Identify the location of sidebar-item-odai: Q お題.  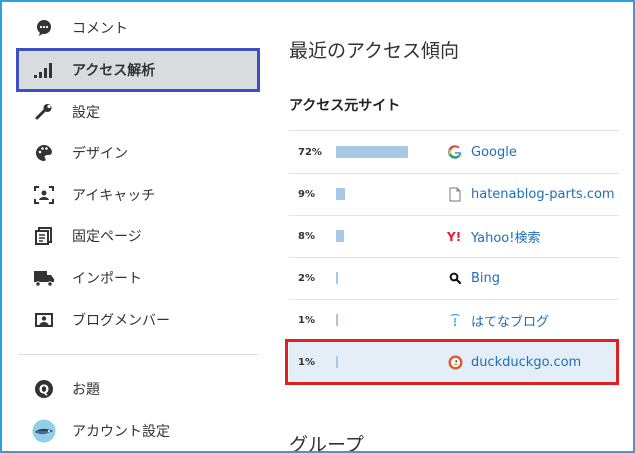
(138, 389).